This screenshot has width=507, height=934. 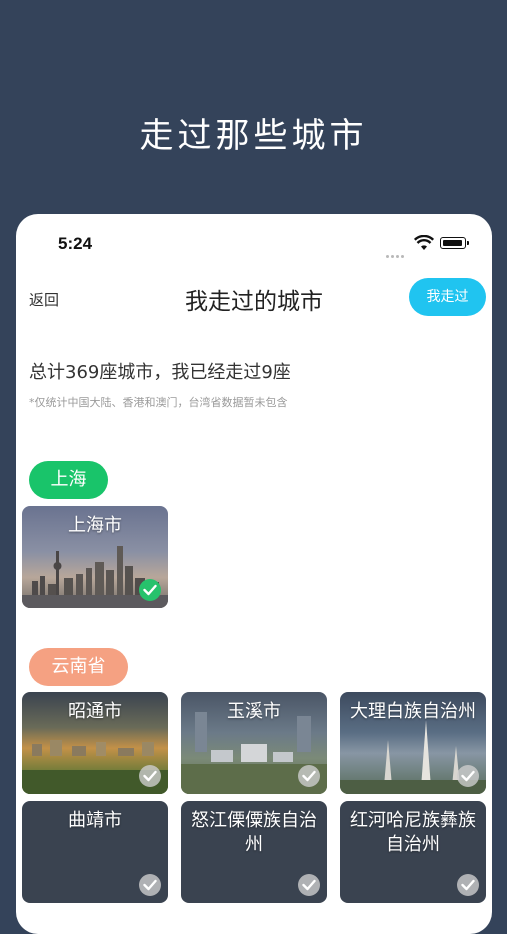 What do you see at coordinates (254, 245) in the screenshot?
I see `status-bar: 5:24` at bounding box center [254, 245].